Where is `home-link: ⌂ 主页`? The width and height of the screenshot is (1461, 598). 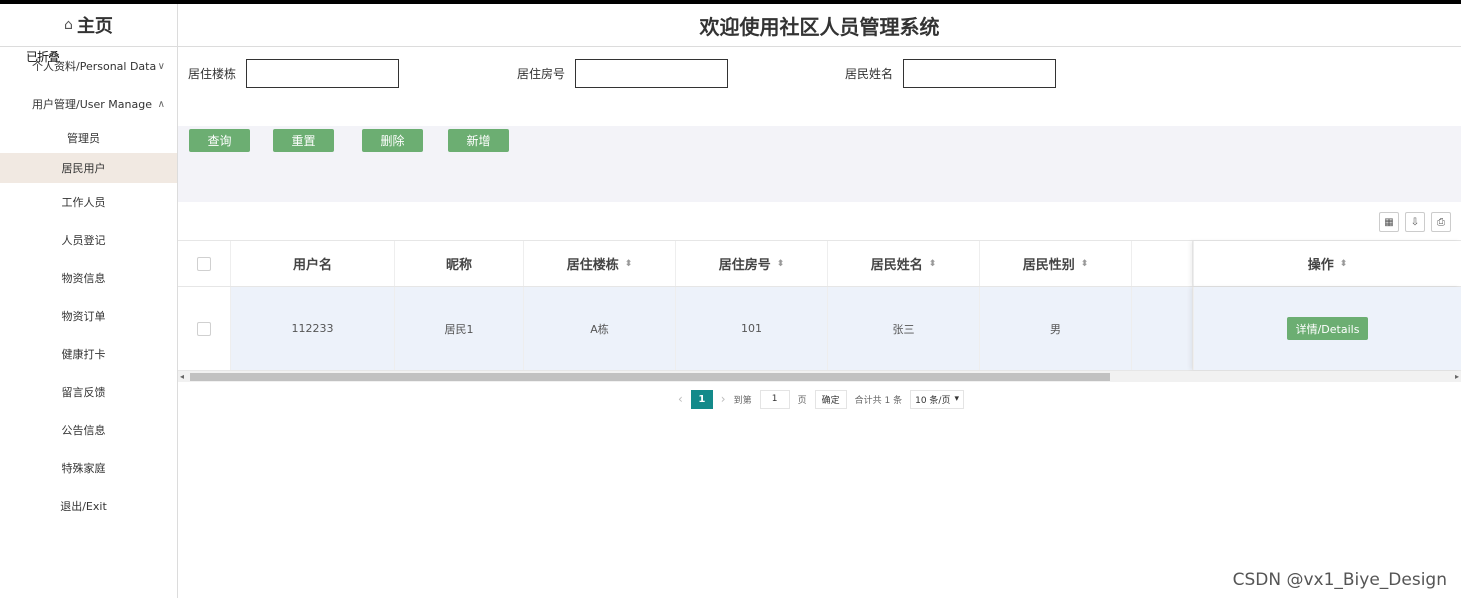
home-link: ⌂ 主页 is located at coordinates (88, 25).